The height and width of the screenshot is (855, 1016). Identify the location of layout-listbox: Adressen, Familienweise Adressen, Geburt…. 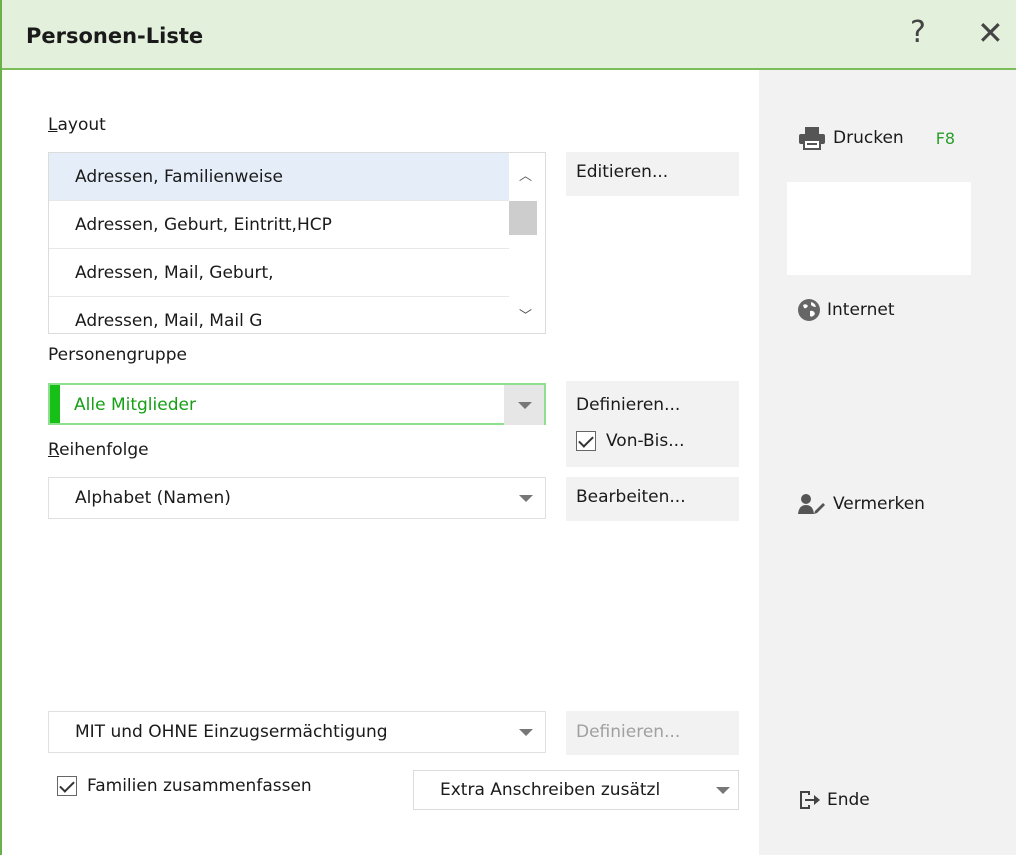
(297, 243).